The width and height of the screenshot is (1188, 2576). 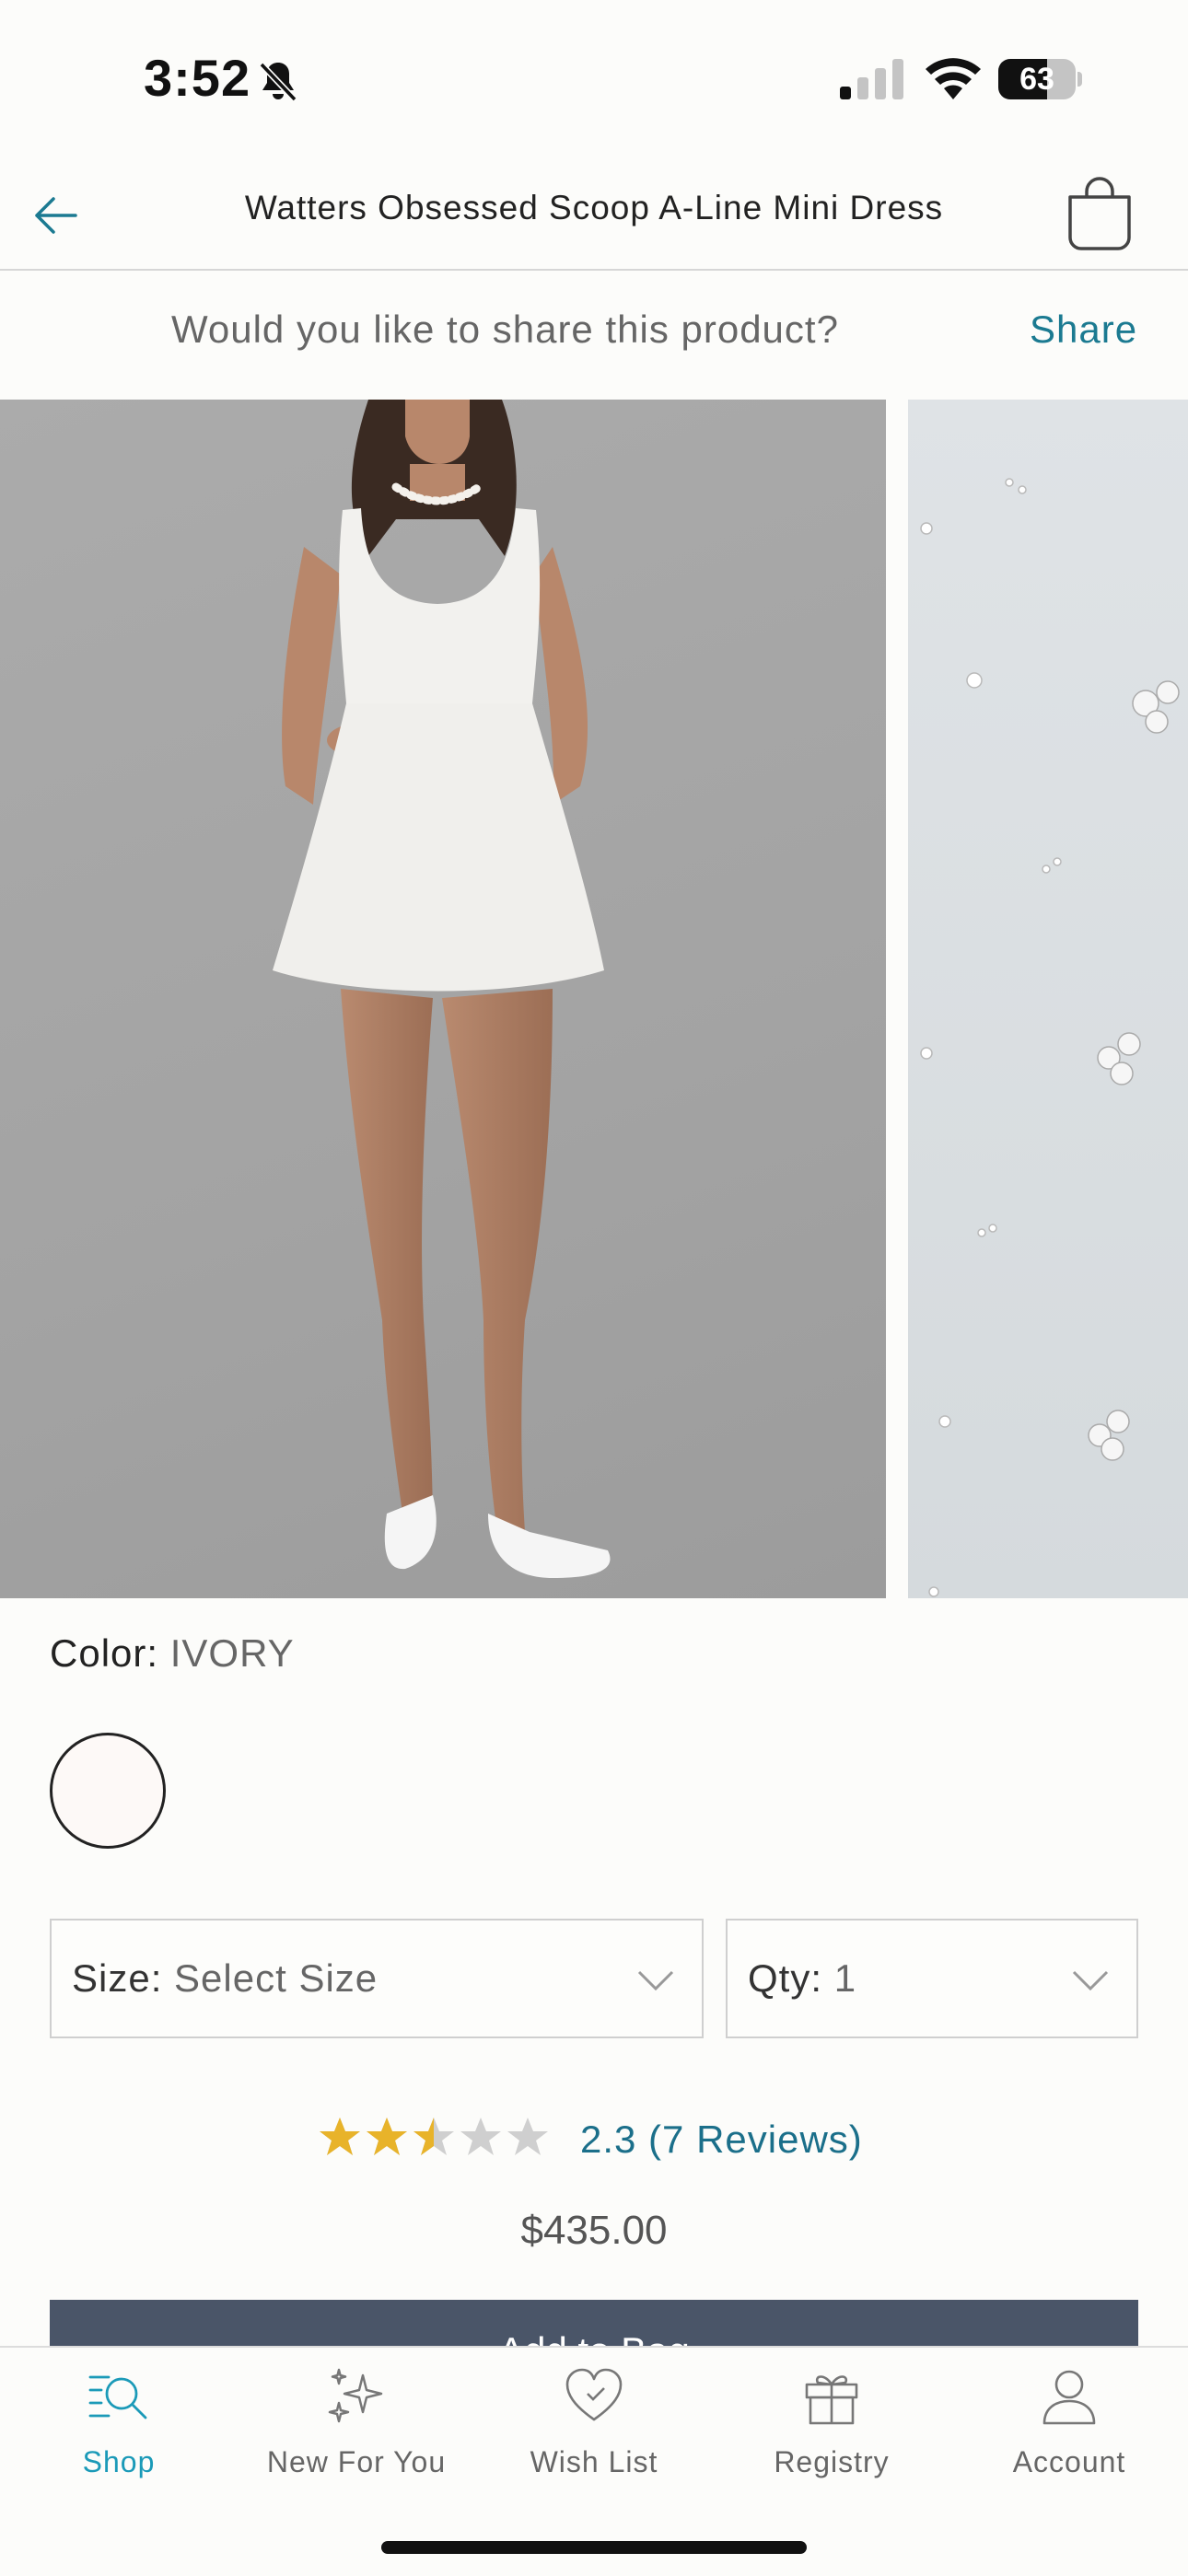 I want to click on tab-label-account: Account, so click(x=1069, y=2461).